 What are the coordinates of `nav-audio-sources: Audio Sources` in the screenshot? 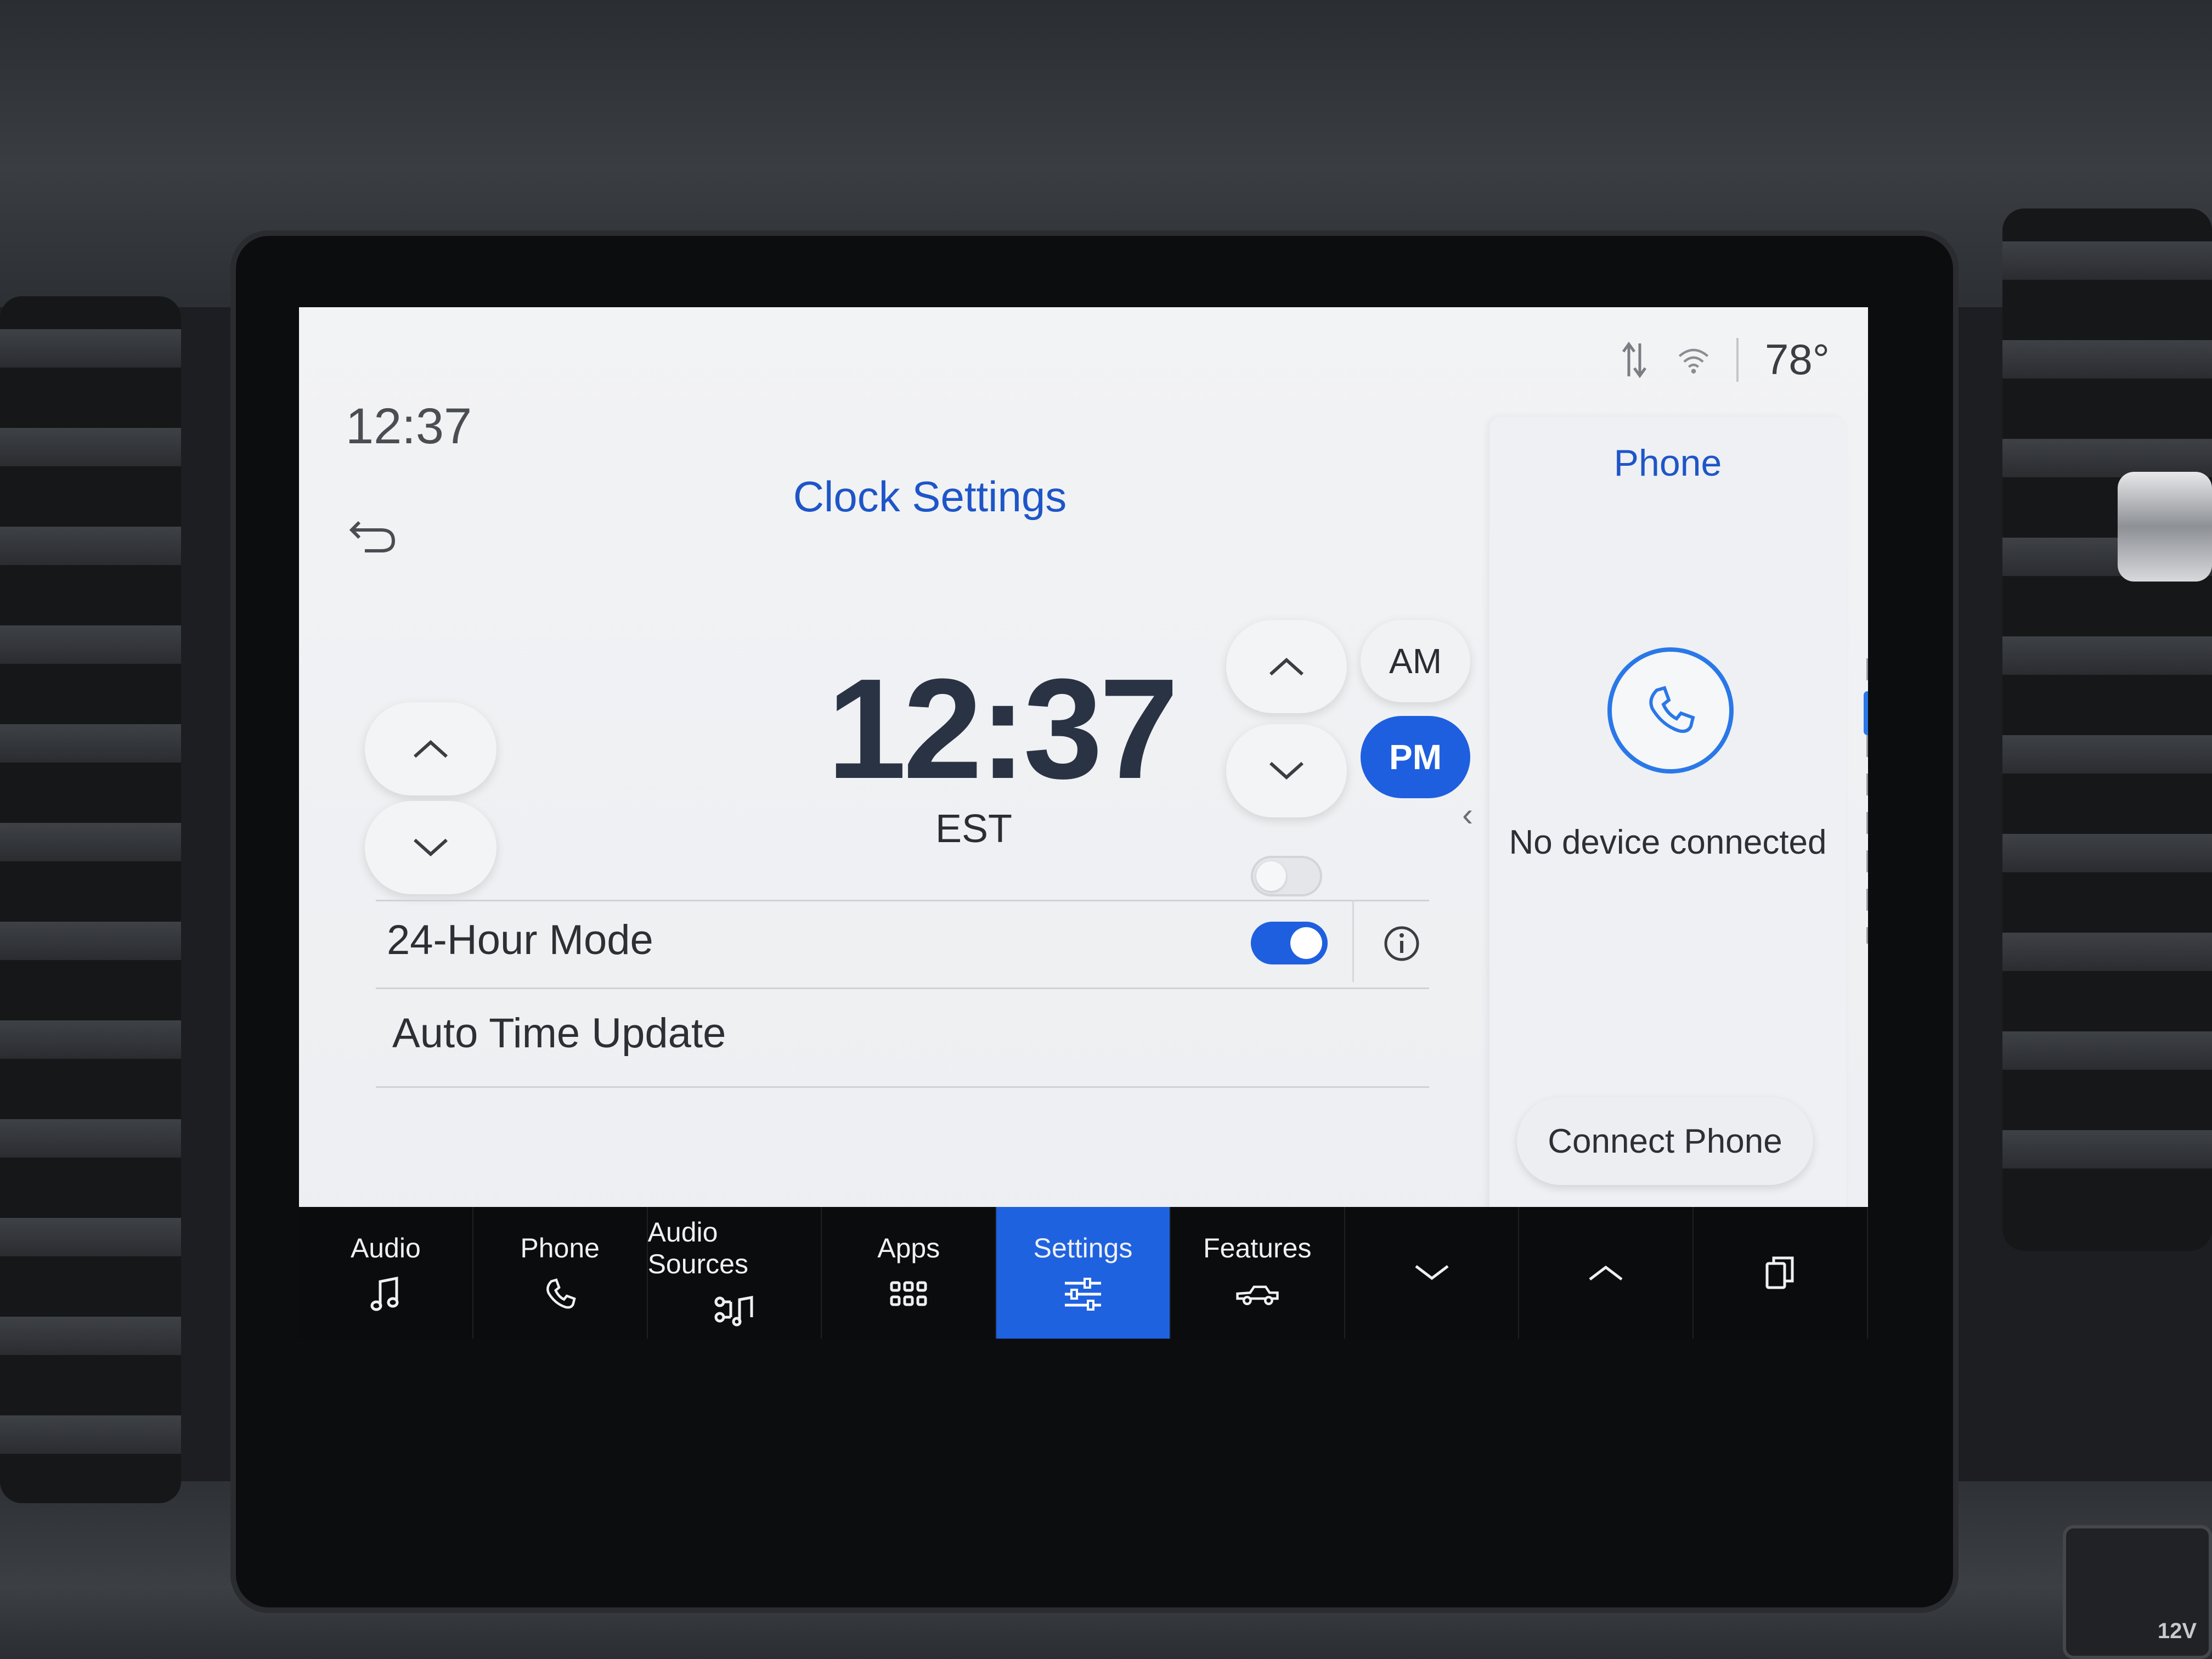 It's located at (735, 1273).